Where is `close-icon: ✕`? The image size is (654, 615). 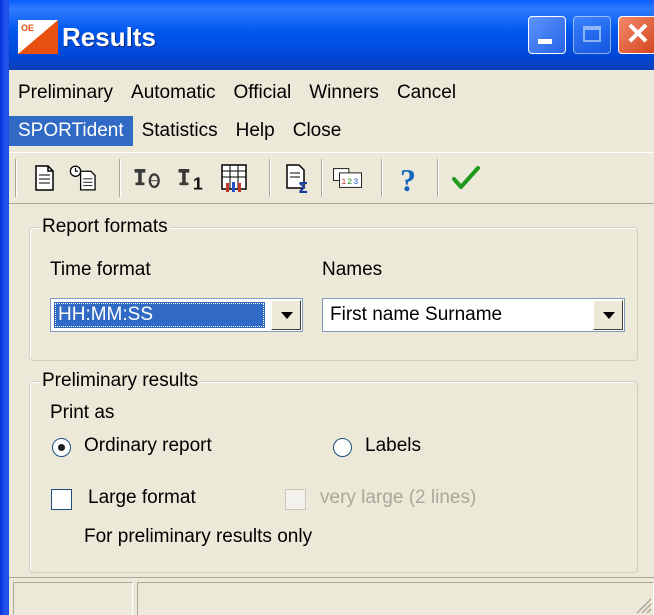
close-icon: ✕ is located at coordinates (638, 34).